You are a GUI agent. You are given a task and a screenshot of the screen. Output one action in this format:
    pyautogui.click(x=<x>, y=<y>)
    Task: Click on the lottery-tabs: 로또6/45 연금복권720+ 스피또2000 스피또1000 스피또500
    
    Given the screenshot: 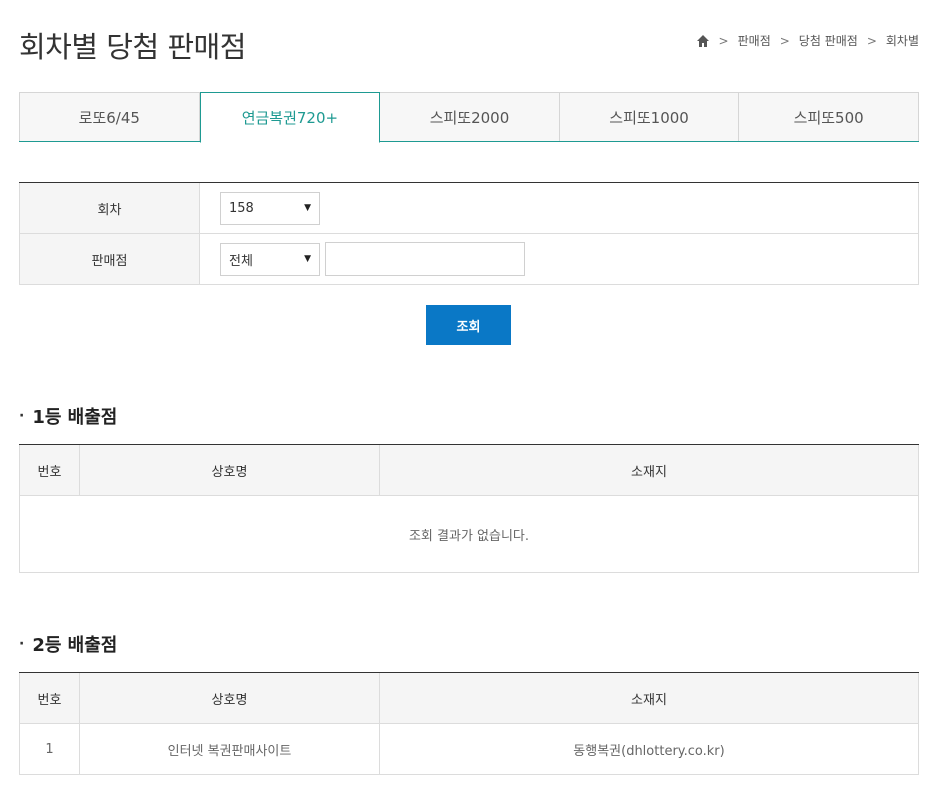 What is the action you would take?
    pyautogui.click(x=469, y=117)
    